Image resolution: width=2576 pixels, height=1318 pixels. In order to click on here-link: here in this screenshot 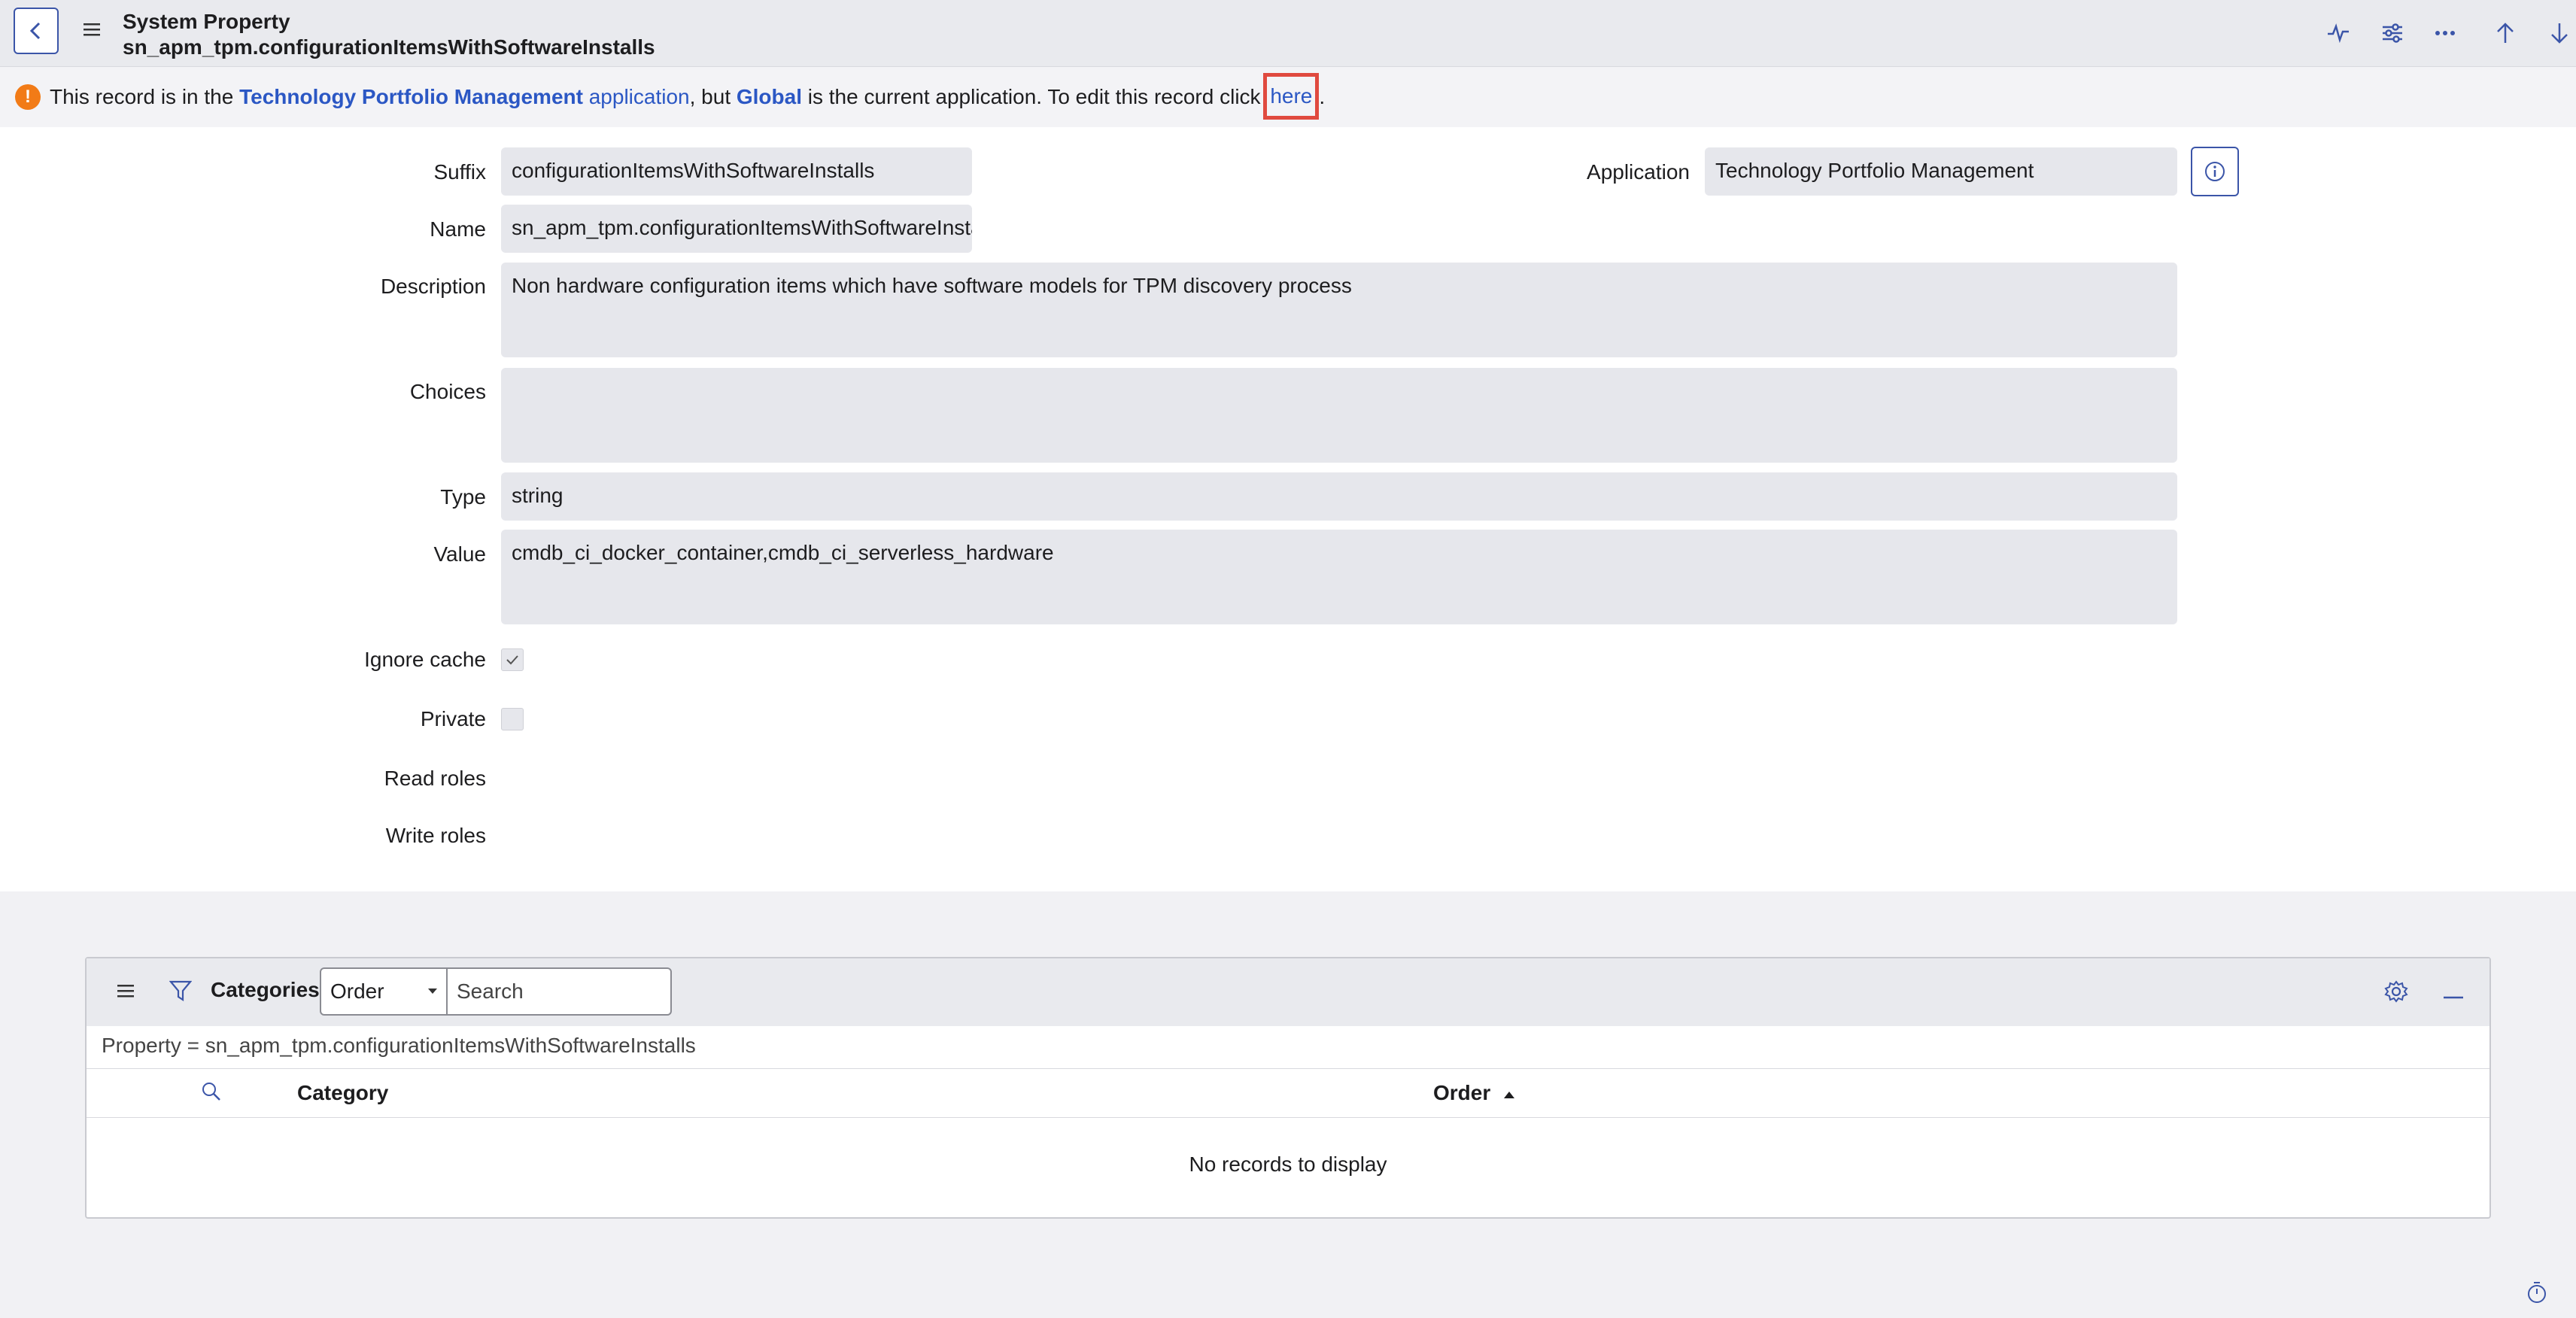, I will do `click(1291, 96)`.